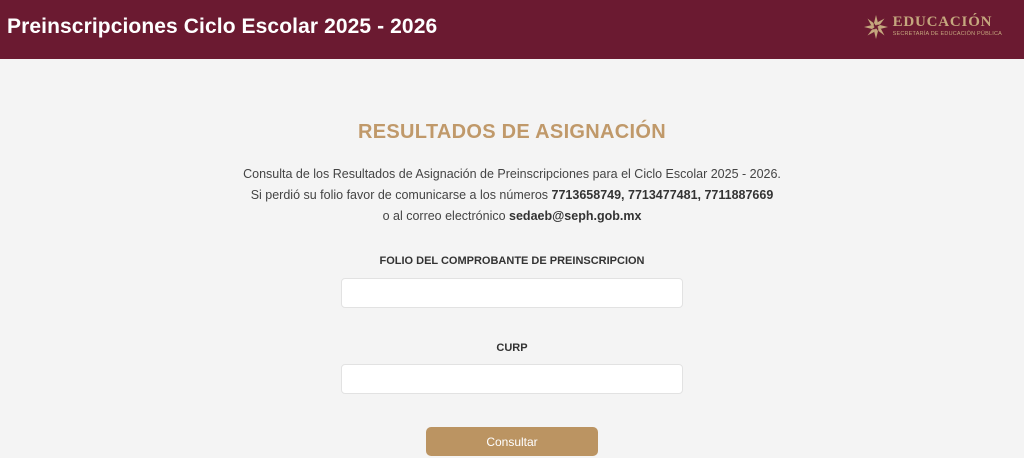  What do you see at coordinates (512, 348) in the screenshot?
I see `curp-label: CURP` at bounding box center [512, 348].